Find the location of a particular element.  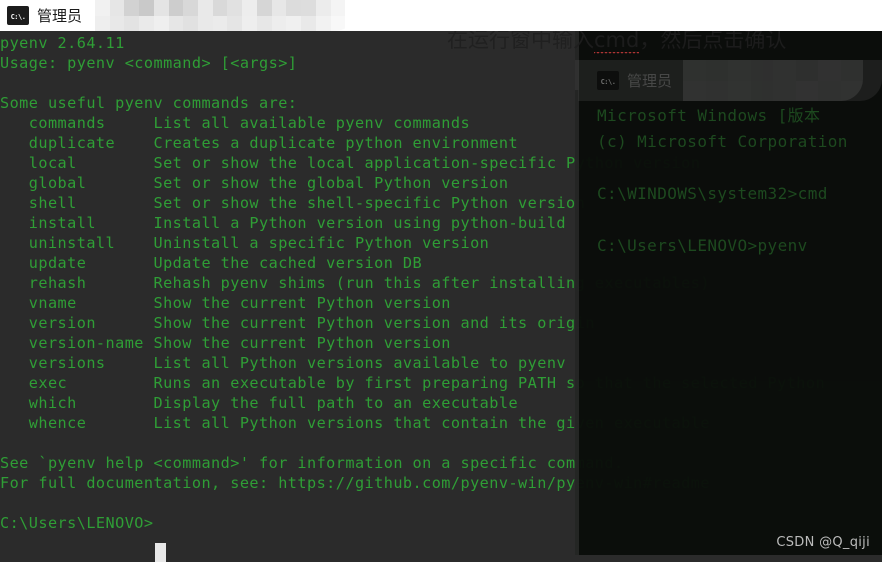

ghost-title-redaction is located at coordinates (773, 80).